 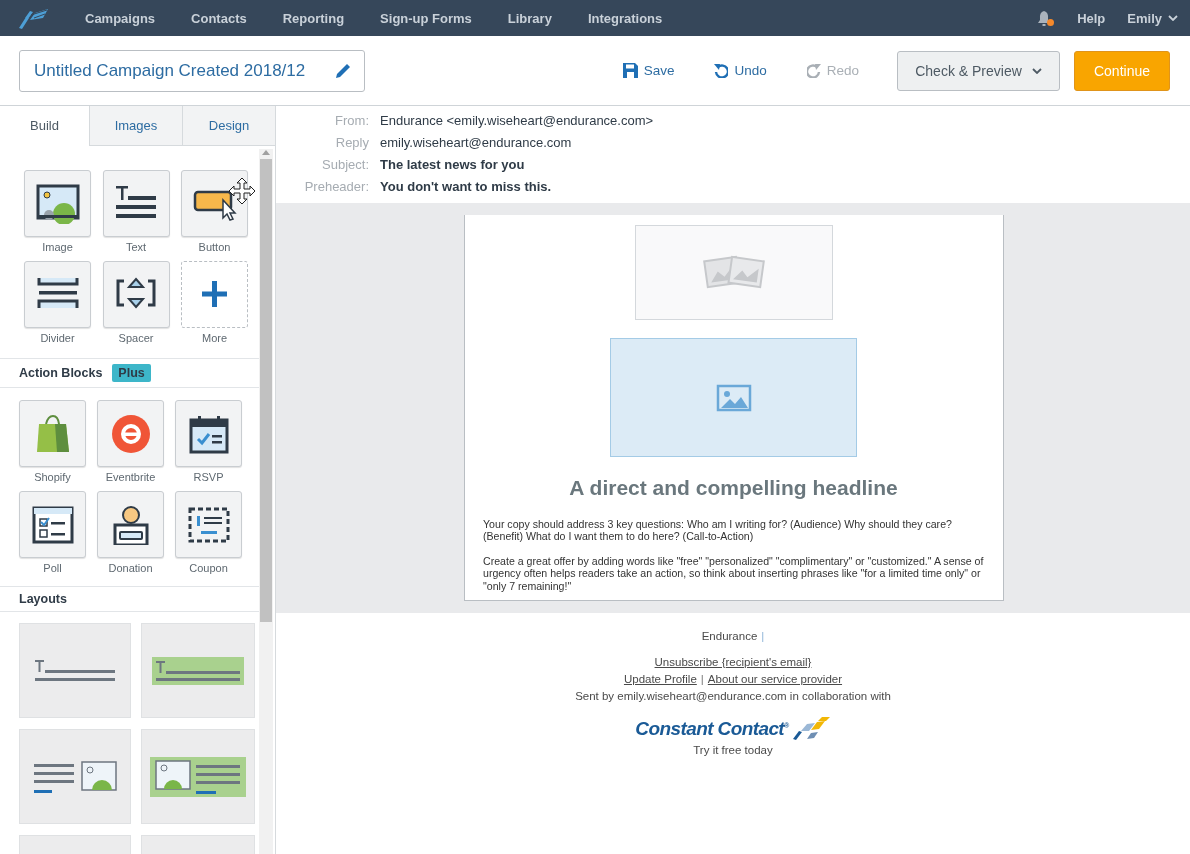 What do you see at coordinates (729, 636) in the screenshot?
I see `company-name: Endurance` at bounding box center [729, 636].